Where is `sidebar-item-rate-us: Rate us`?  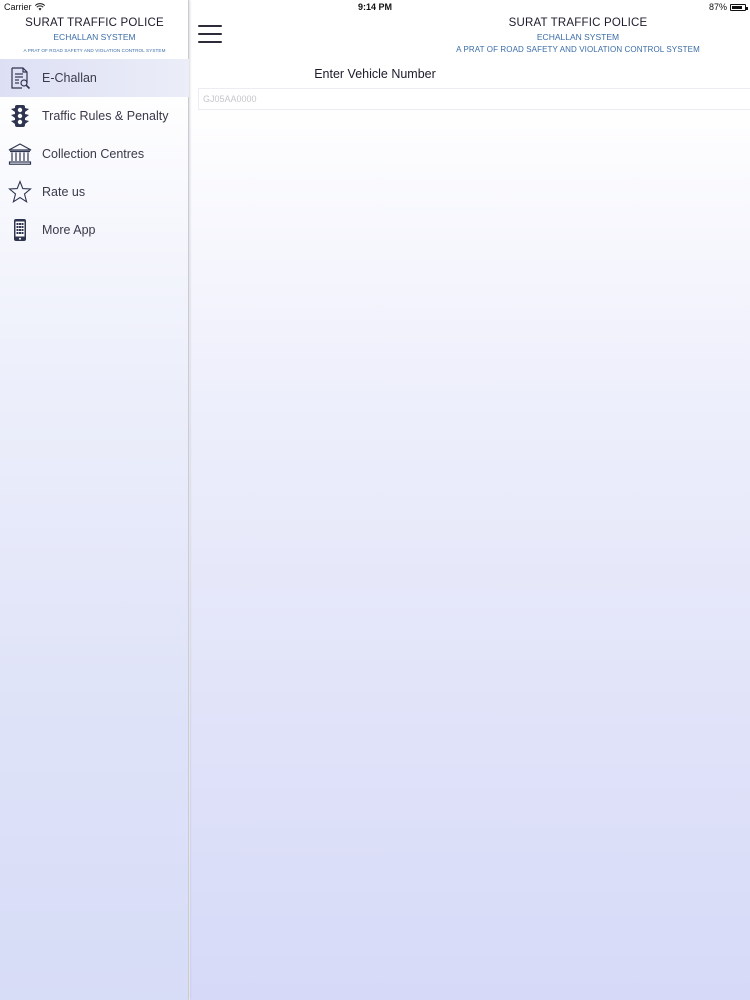
sidebar-item-rate-us: Rate us is located at coordinates (94, 192).